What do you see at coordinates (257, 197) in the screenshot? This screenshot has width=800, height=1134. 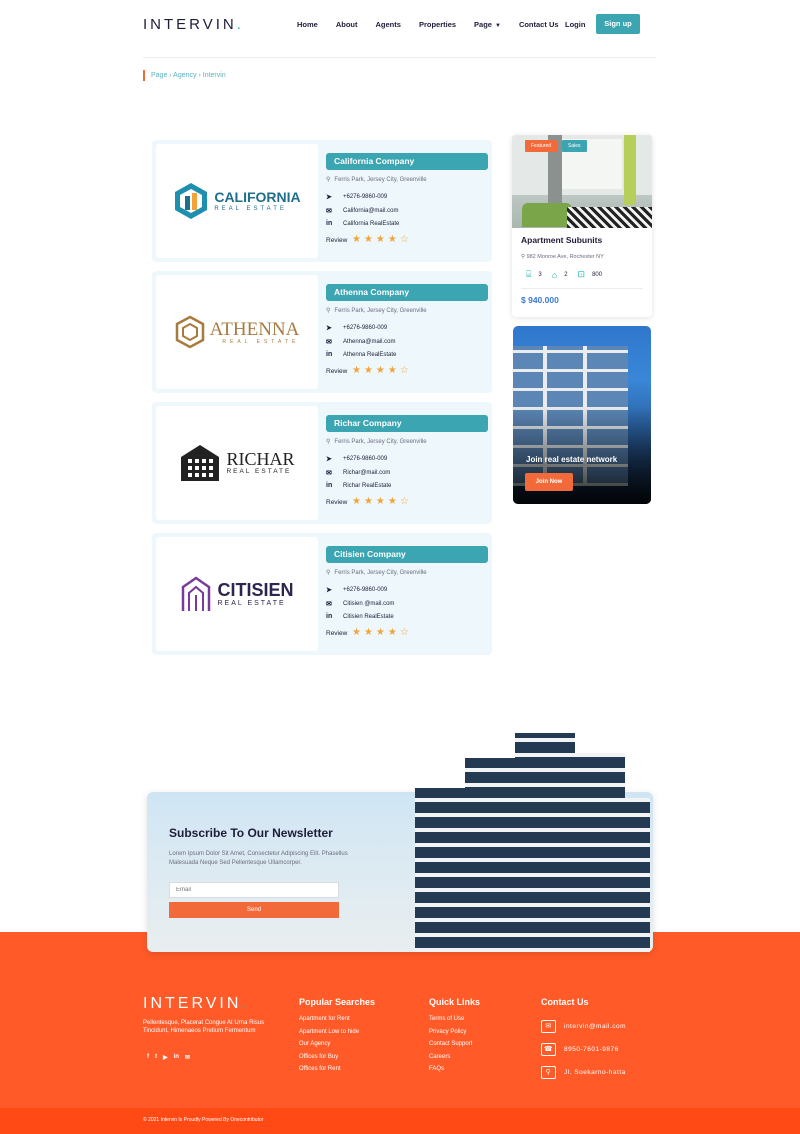 I see `logo-wordmark: CALIFORNIA` at bounding box center [257, 197].